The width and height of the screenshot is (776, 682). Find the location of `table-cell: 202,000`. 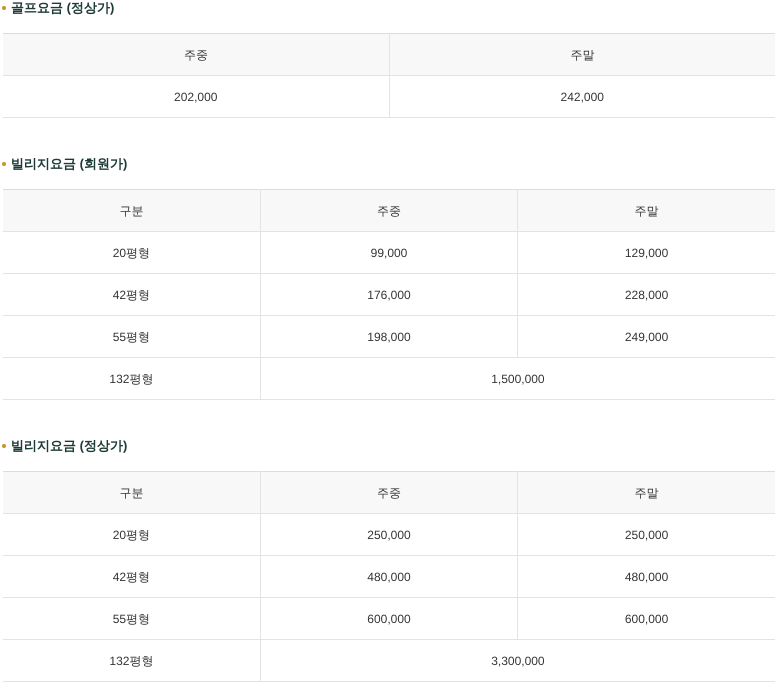

table-cell: 202,000 is located at coordinates (196, 97).